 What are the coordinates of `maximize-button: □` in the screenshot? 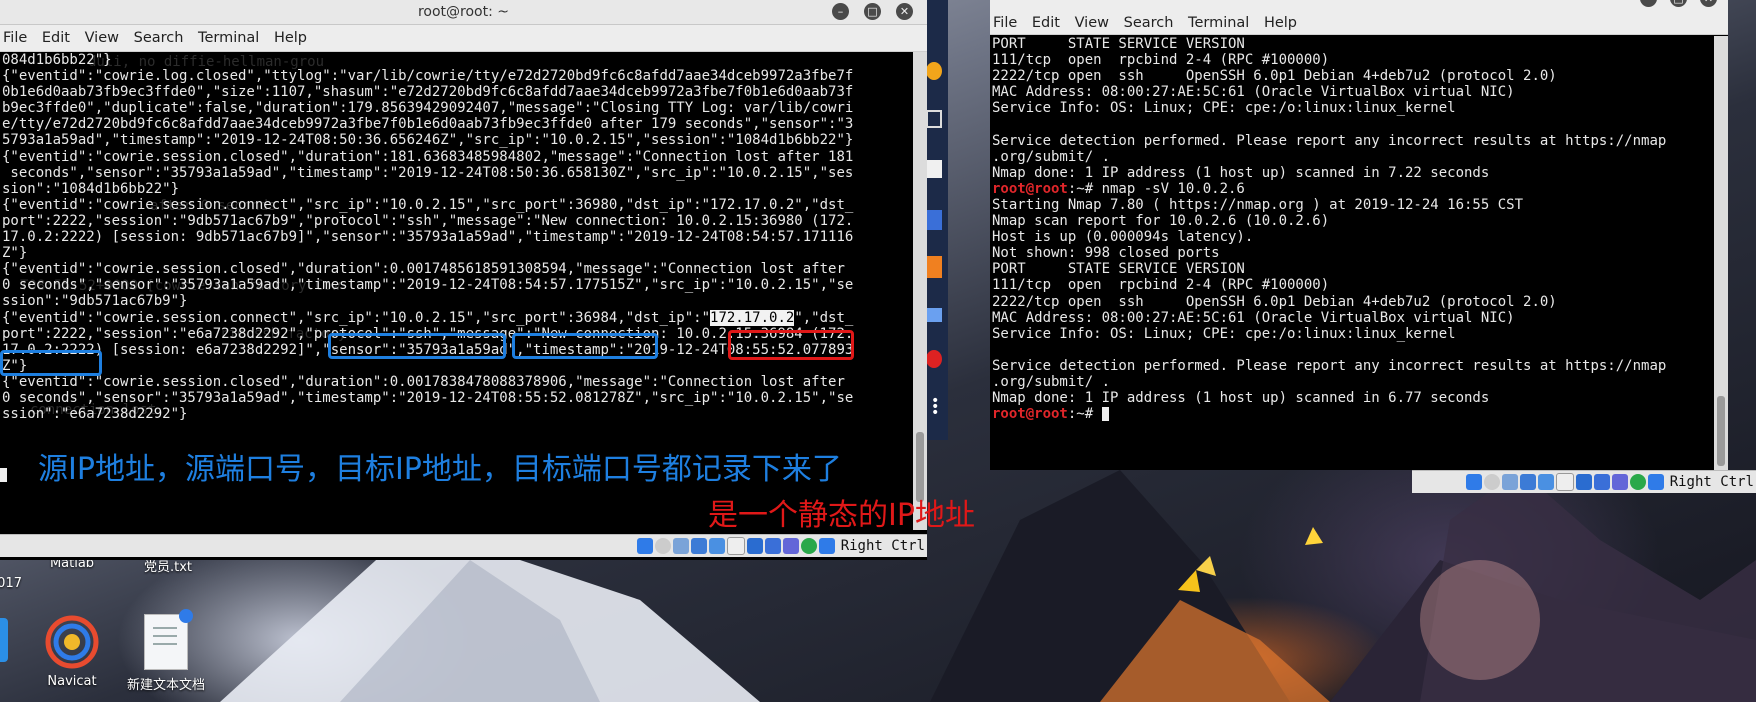 It's located at (872, 11).